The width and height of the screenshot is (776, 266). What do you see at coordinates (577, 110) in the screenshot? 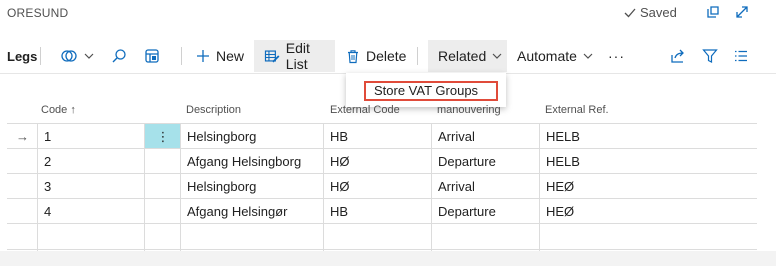
I see `column-header-external-ref: External Ref.` at bounding box center [577, 110].